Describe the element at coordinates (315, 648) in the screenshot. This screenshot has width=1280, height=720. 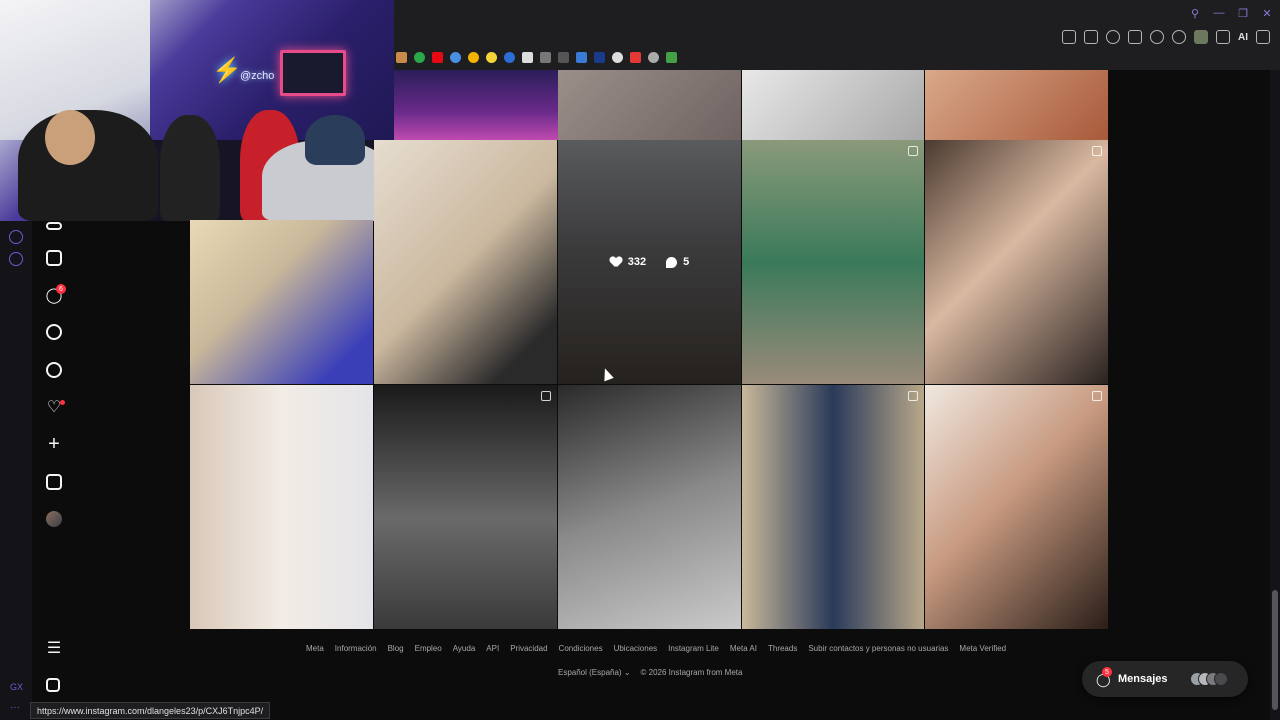
I see `footer-link-meta: Meta` at that location.